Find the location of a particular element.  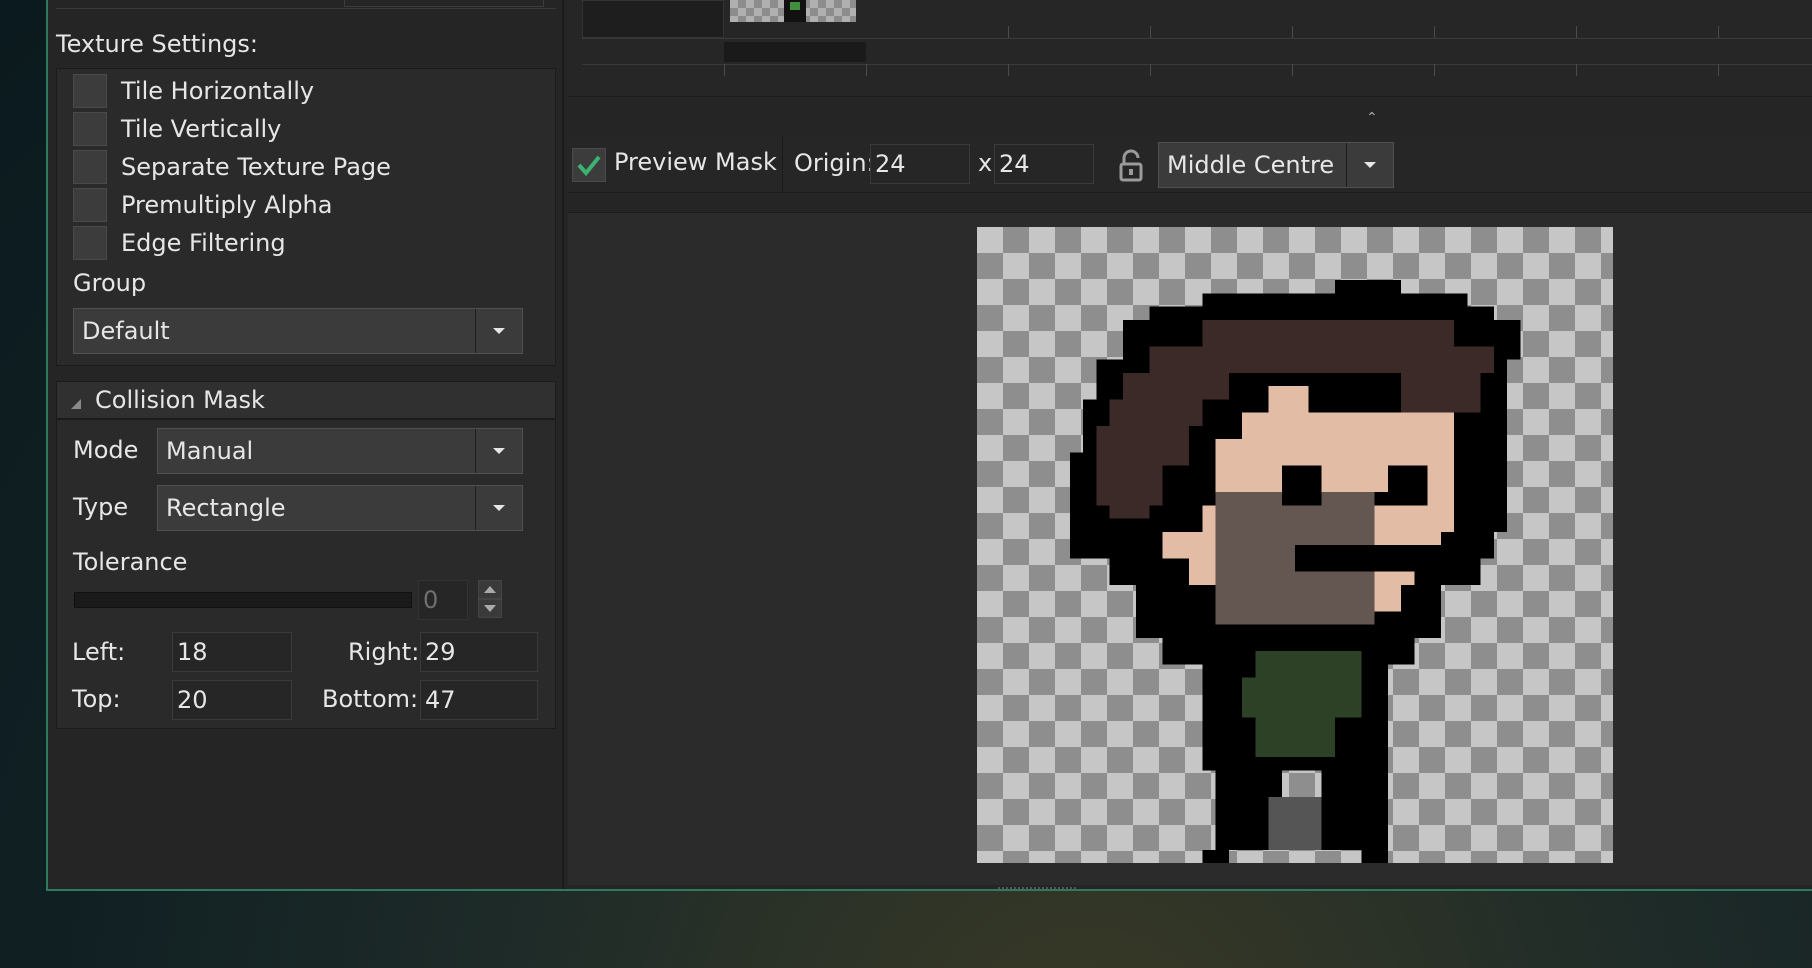

bottom-input: 47 is located at coordinates (479, 700).